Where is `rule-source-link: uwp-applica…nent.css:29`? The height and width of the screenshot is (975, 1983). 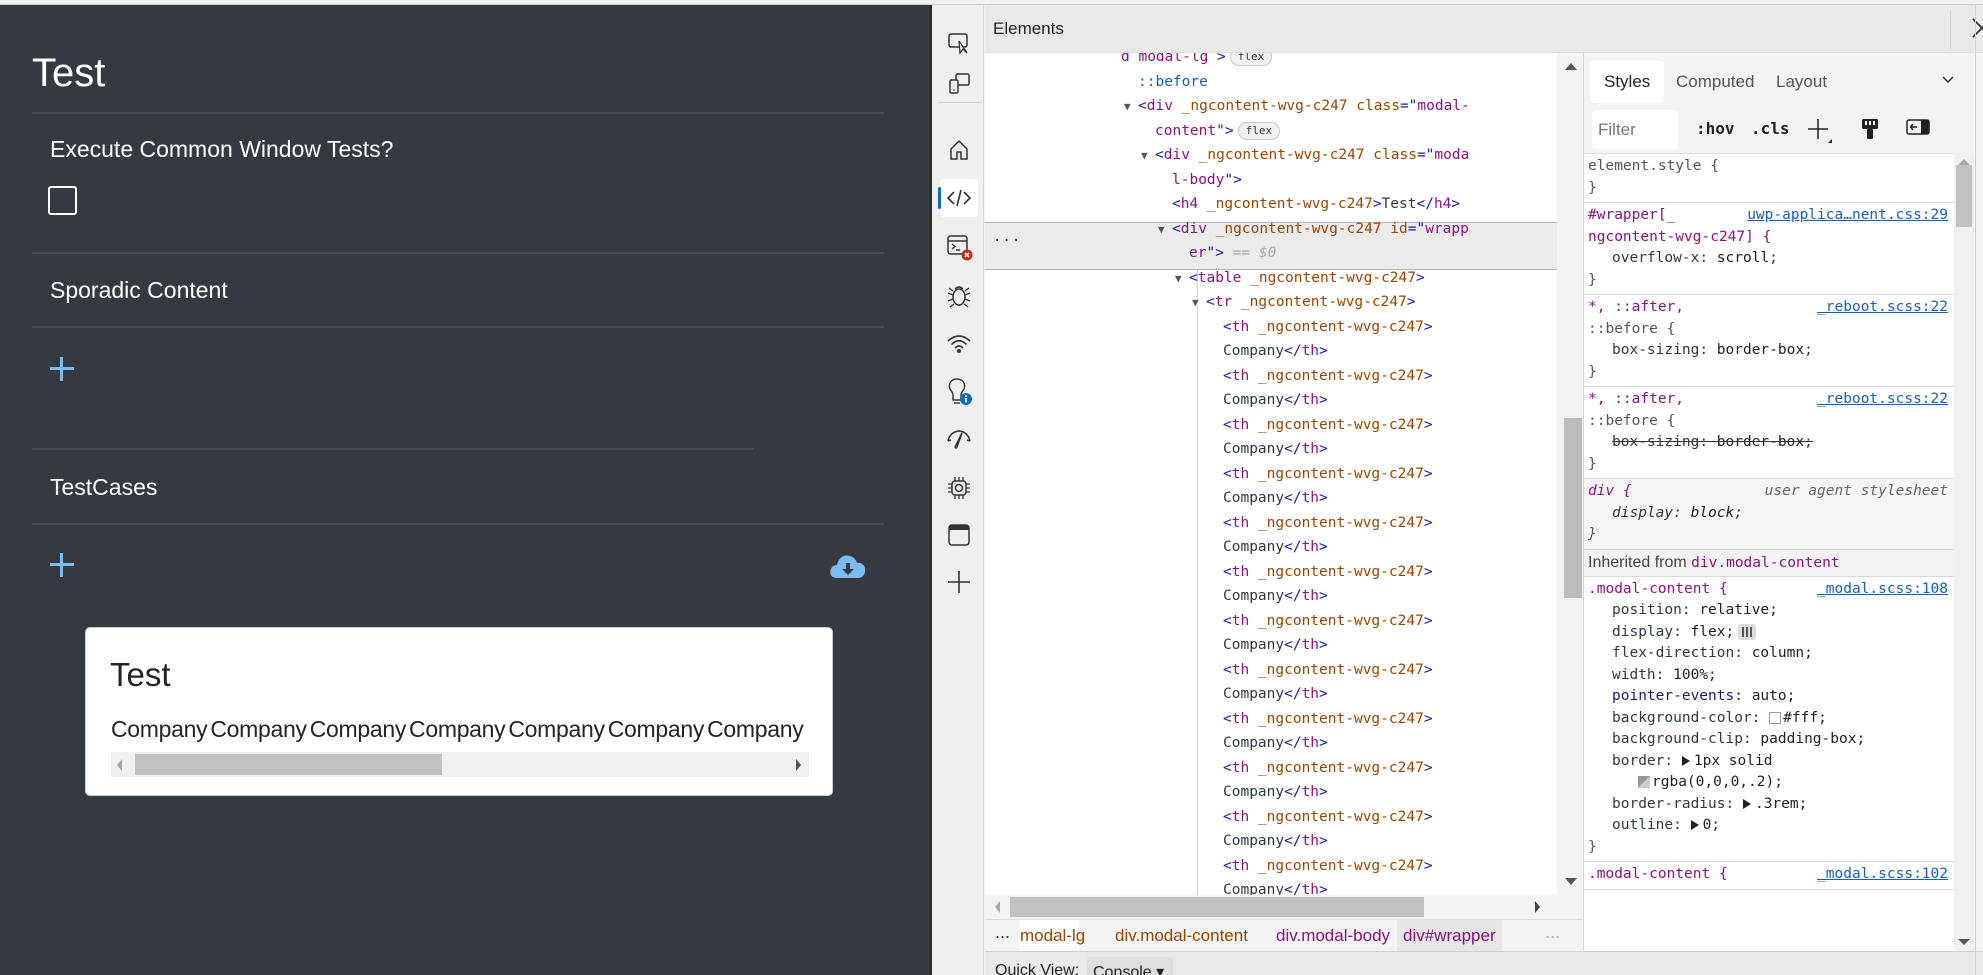 rule-source-link: uwp-applica…nent.css:29 is located at coordinates (1847, 216).